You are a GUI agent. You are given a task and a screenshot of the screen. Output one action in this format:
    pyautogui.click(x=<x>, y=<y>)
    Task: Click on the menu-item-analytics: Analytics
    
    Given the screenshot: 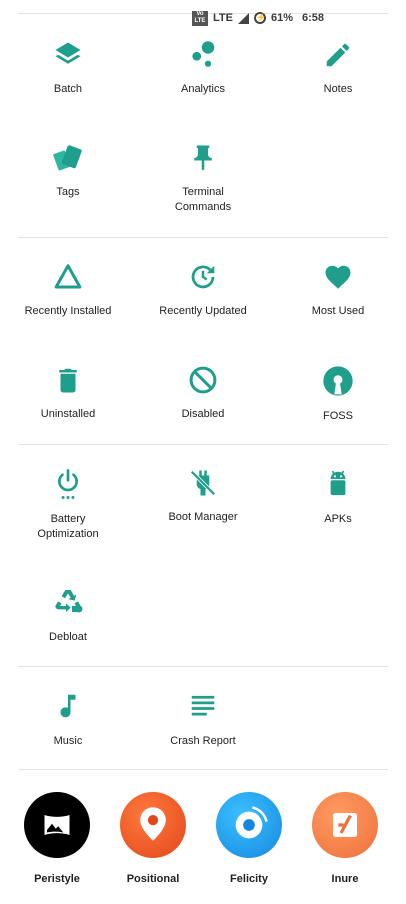 What is the action you would take?
    pyautogui.click(x=203, y=68)
    